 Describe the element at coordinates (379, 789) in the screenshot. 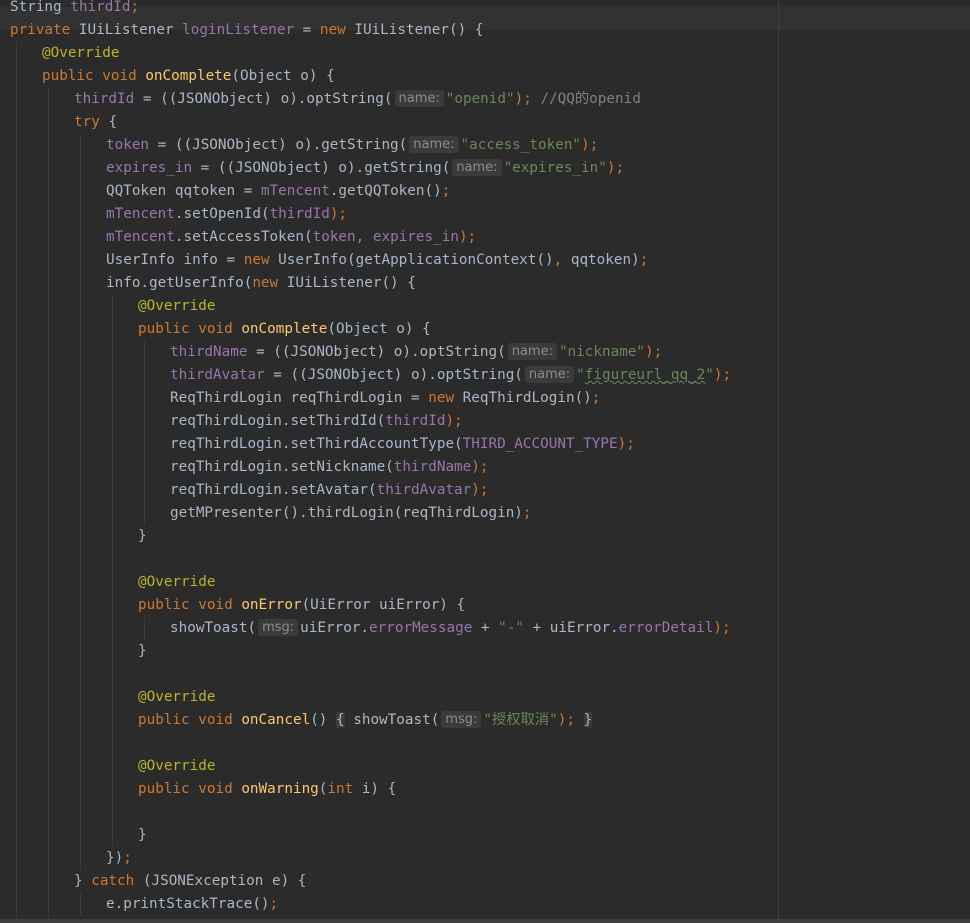

I see `code-token: i) {` at that location.